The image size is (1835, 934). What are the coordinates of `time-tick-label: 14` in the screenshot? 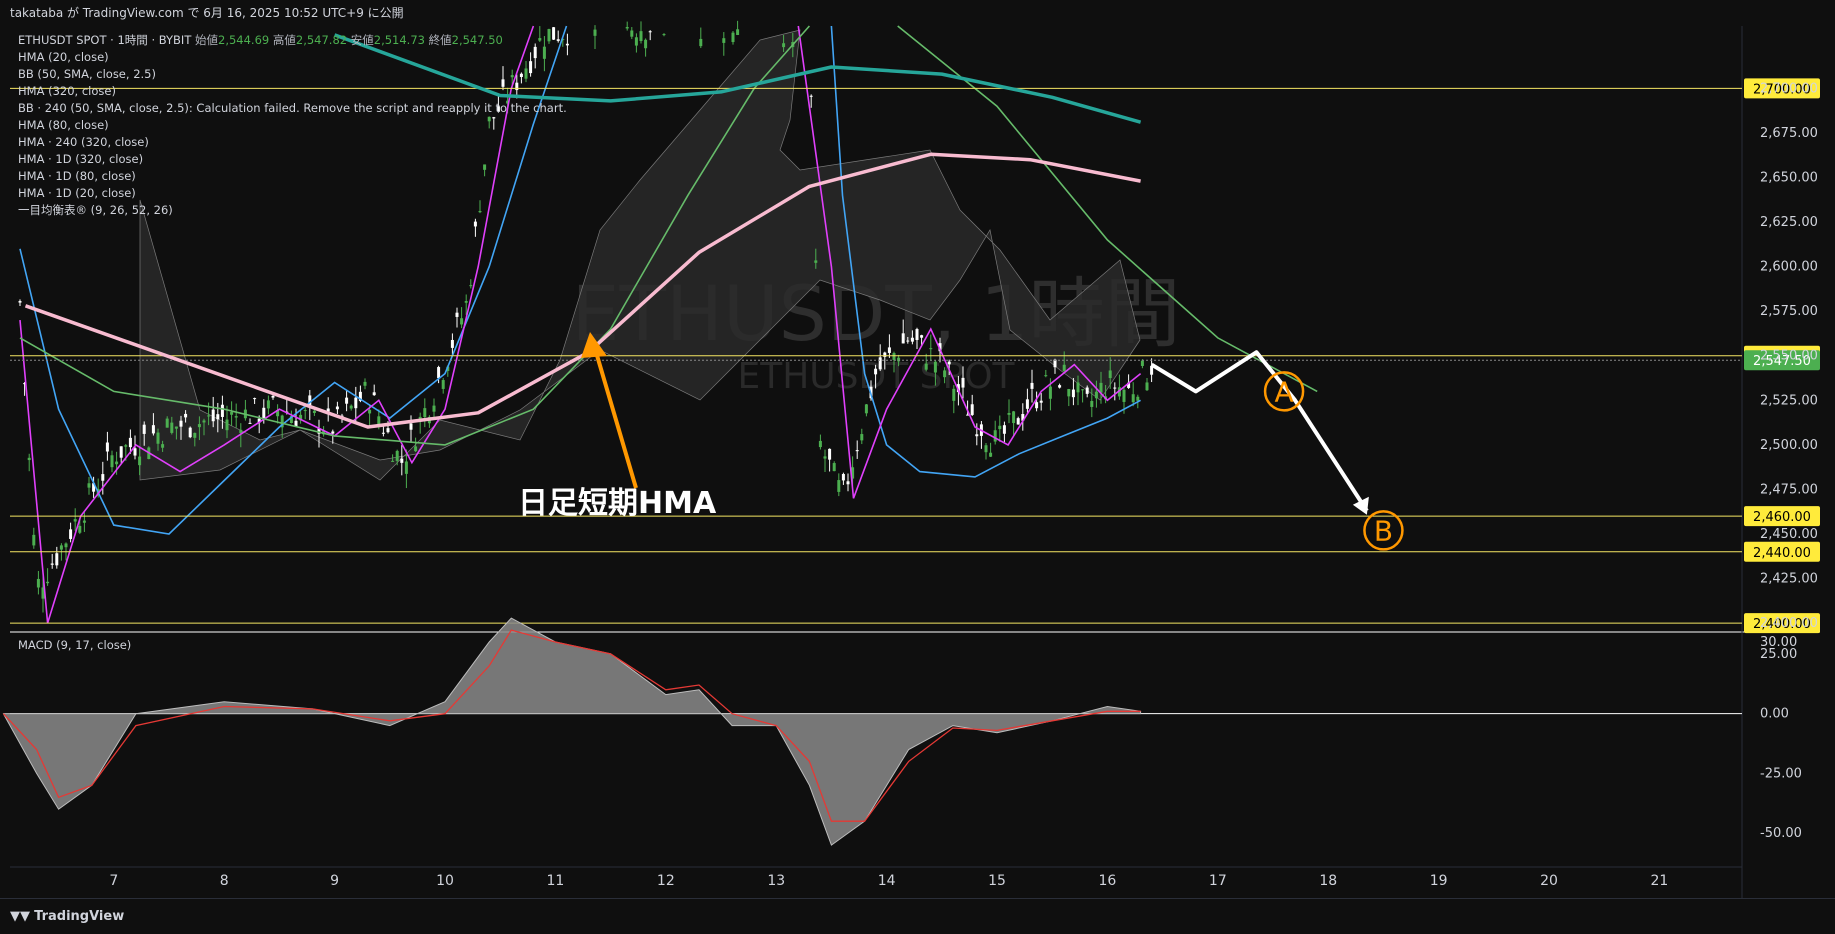 It's located at (887, 881).